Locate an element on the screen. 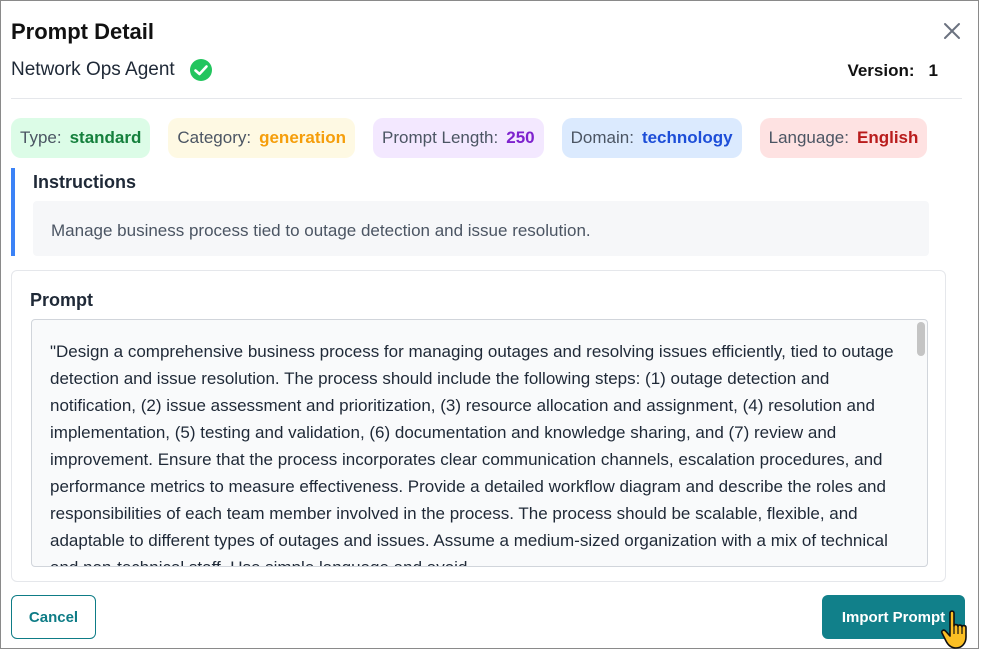 This screenshot has width=981, height=651. domain-badge: Domain: technology is located at coordinates (651, 138).